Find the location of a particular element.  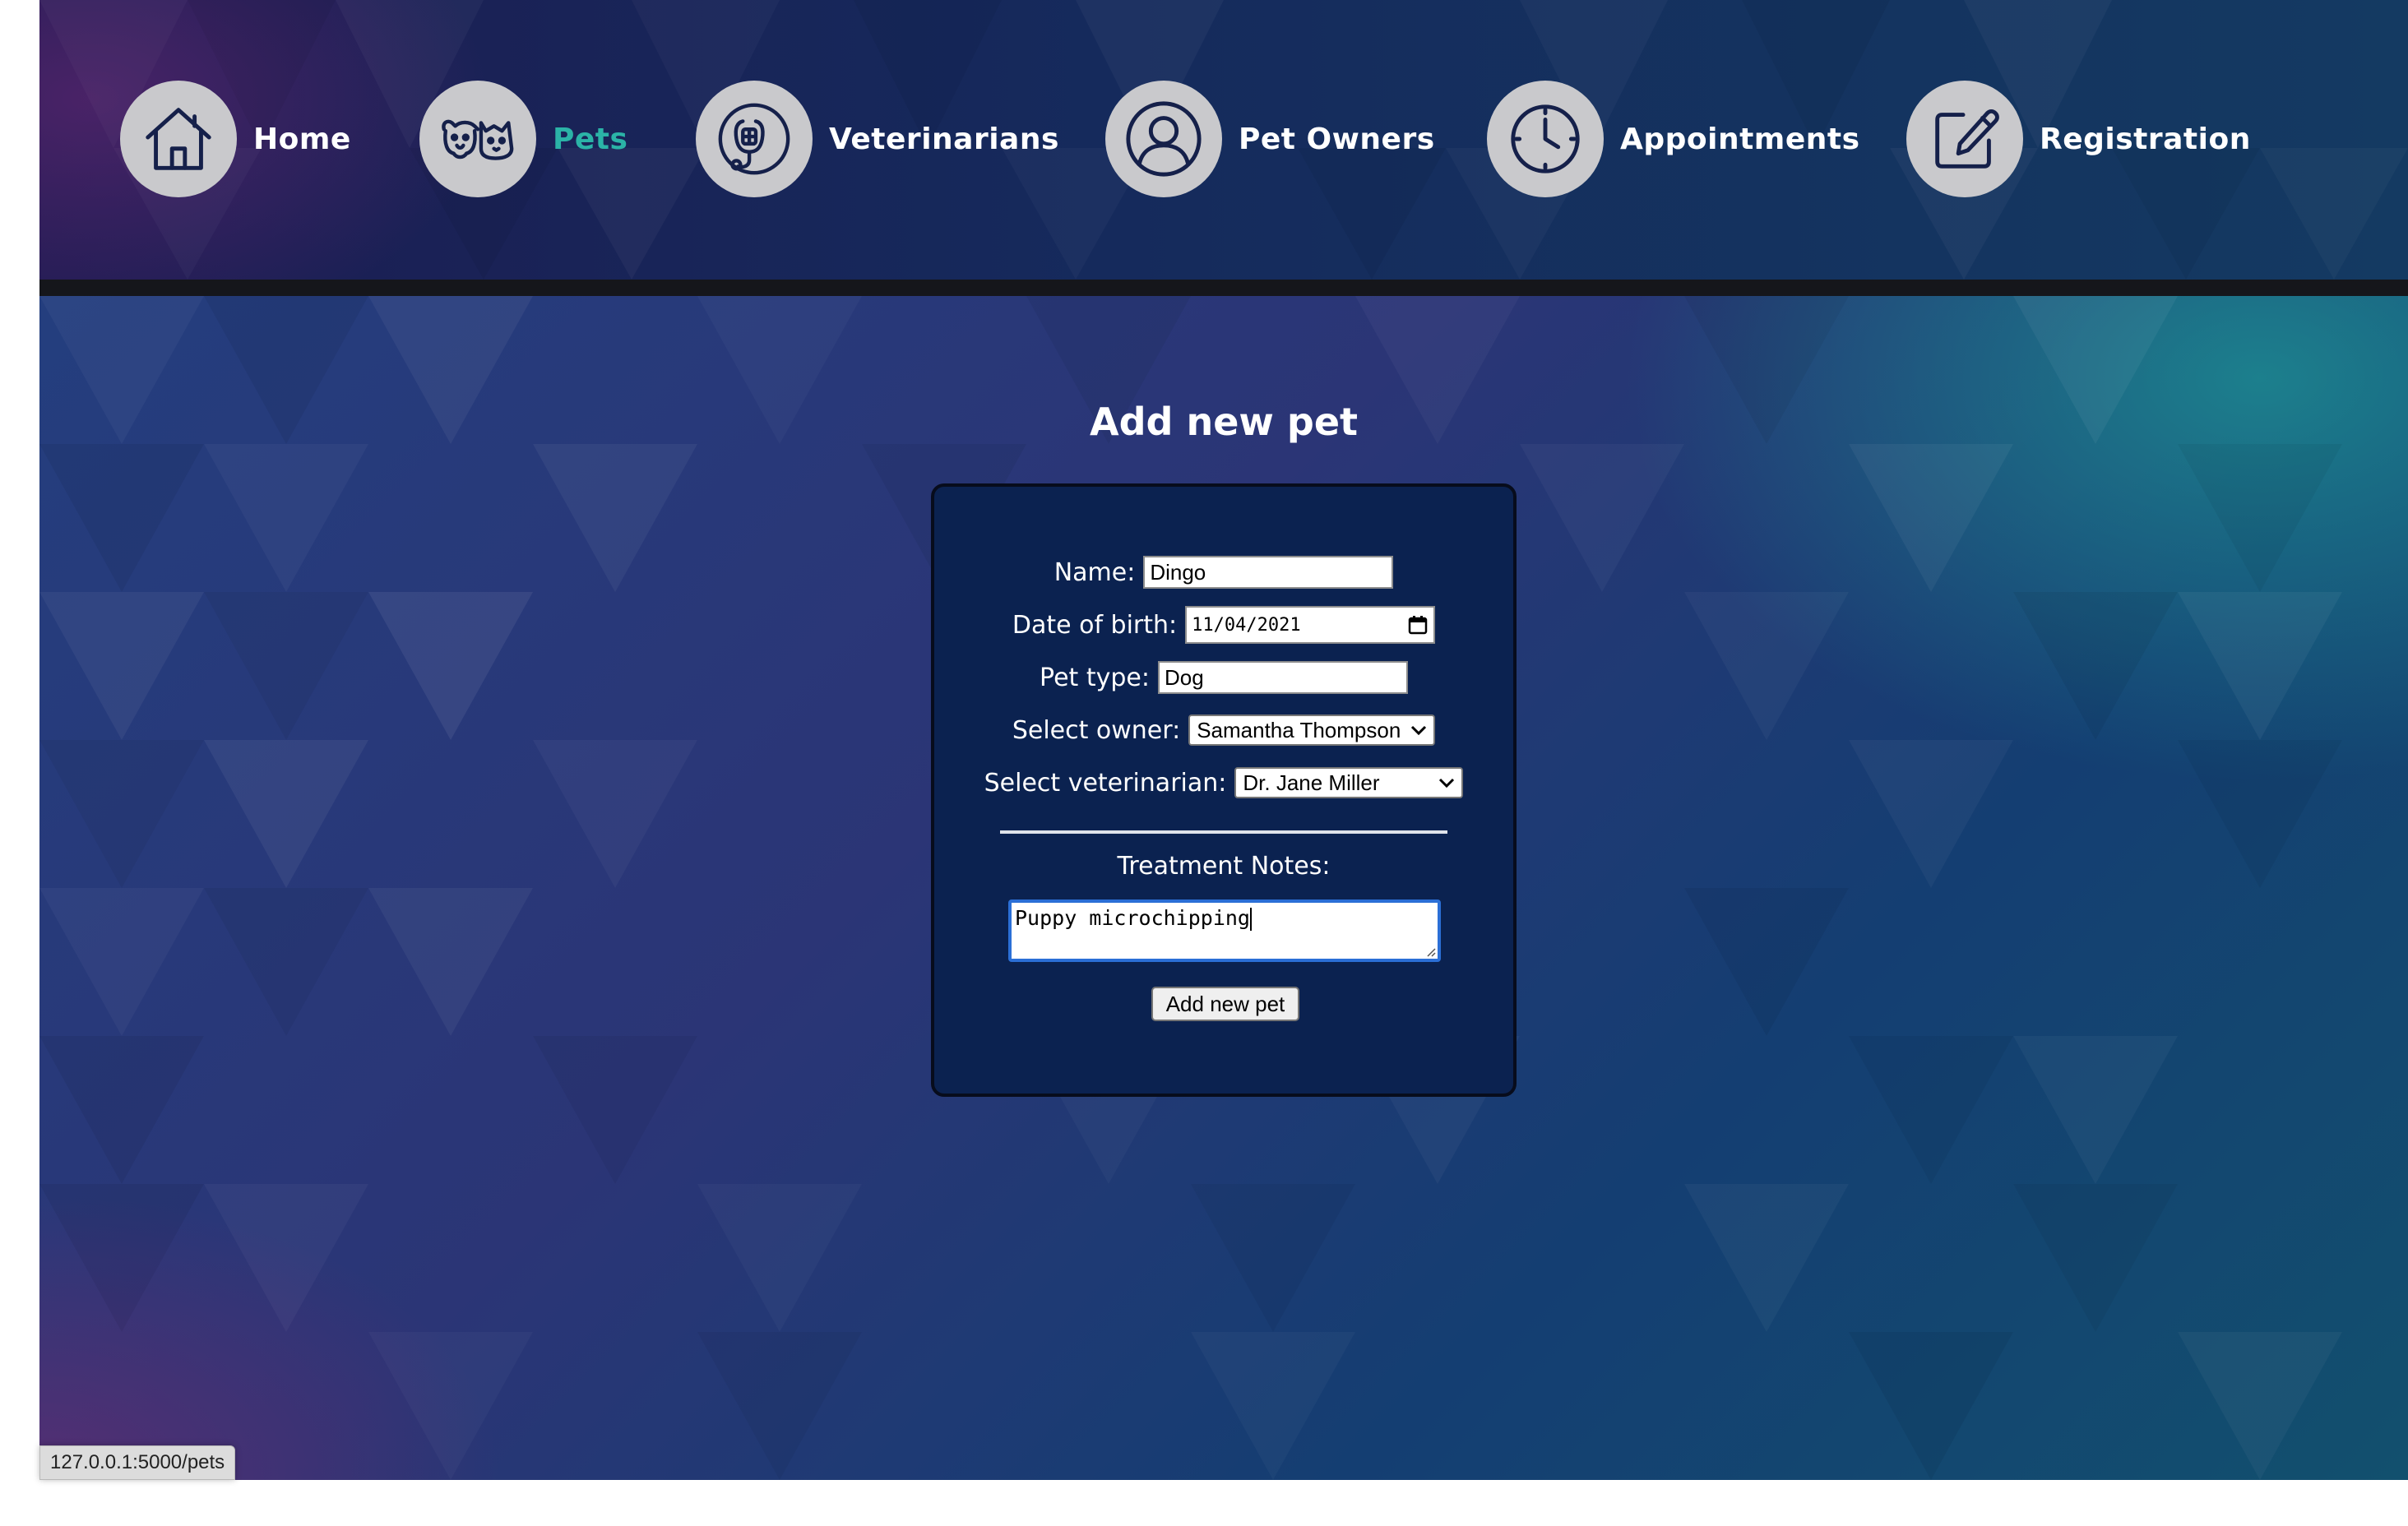

owner-select-value: Samantha Thompson is located at coordinates (1299, 729).